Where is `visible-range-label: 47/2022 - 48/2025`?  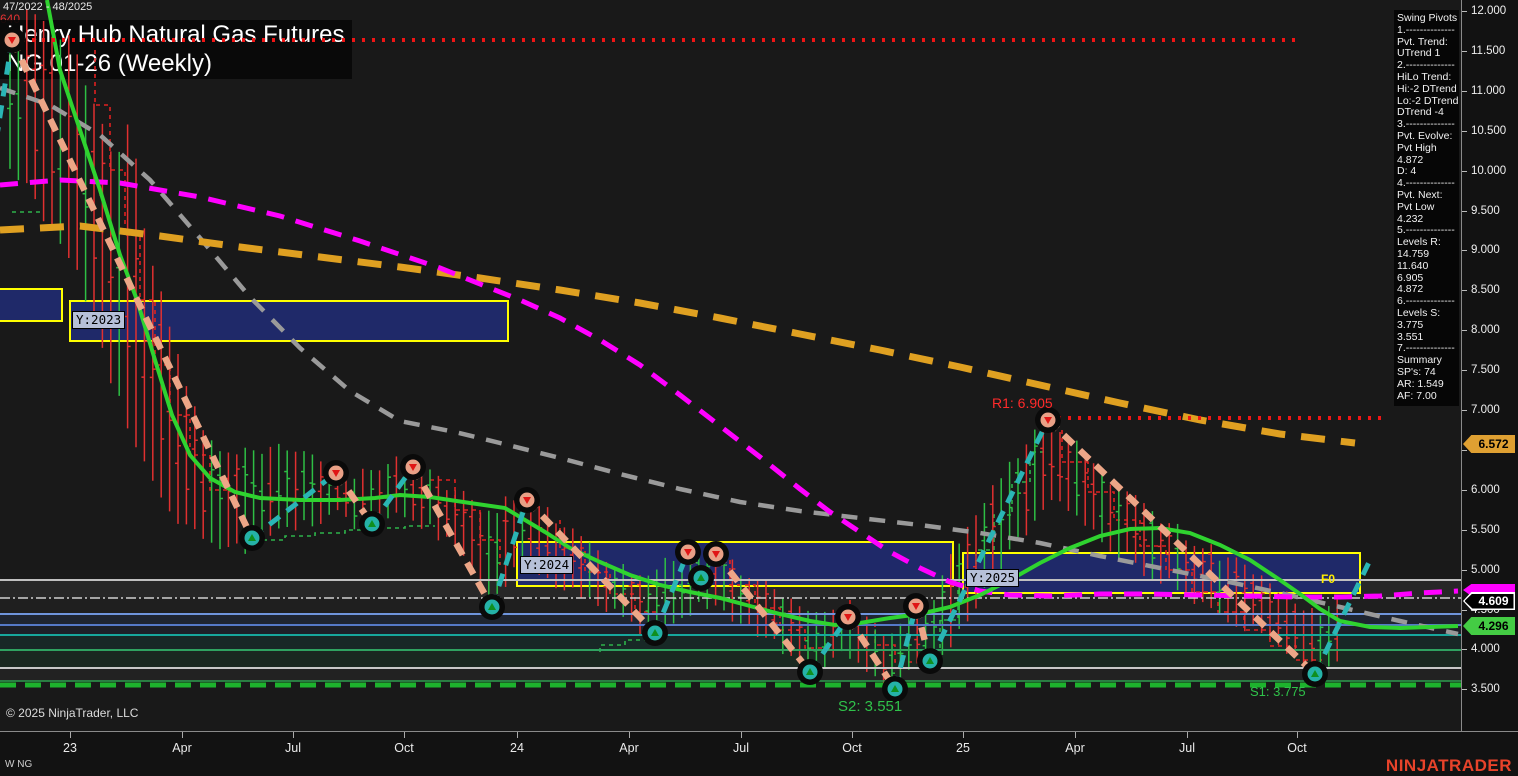 visible-range-label: 47/2022 - 48/2025 is located at coordinates (48, 7).